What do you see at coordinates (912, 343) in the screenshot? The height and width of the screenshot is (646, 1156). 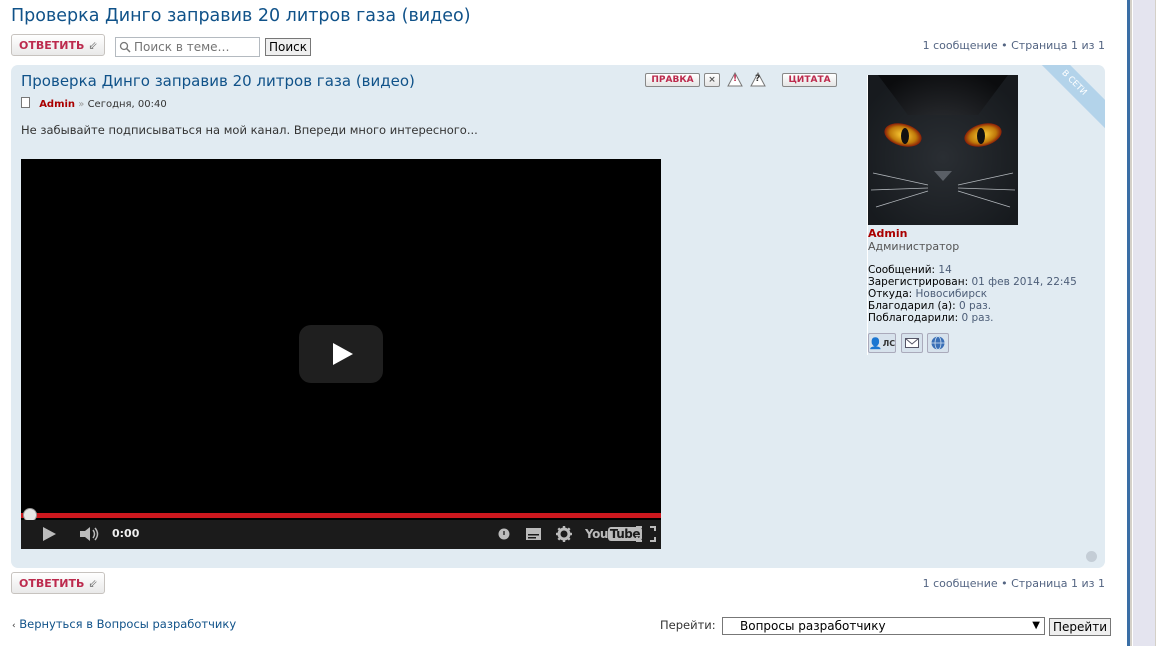 I see `email-icon` at bounding box center [912, 343].